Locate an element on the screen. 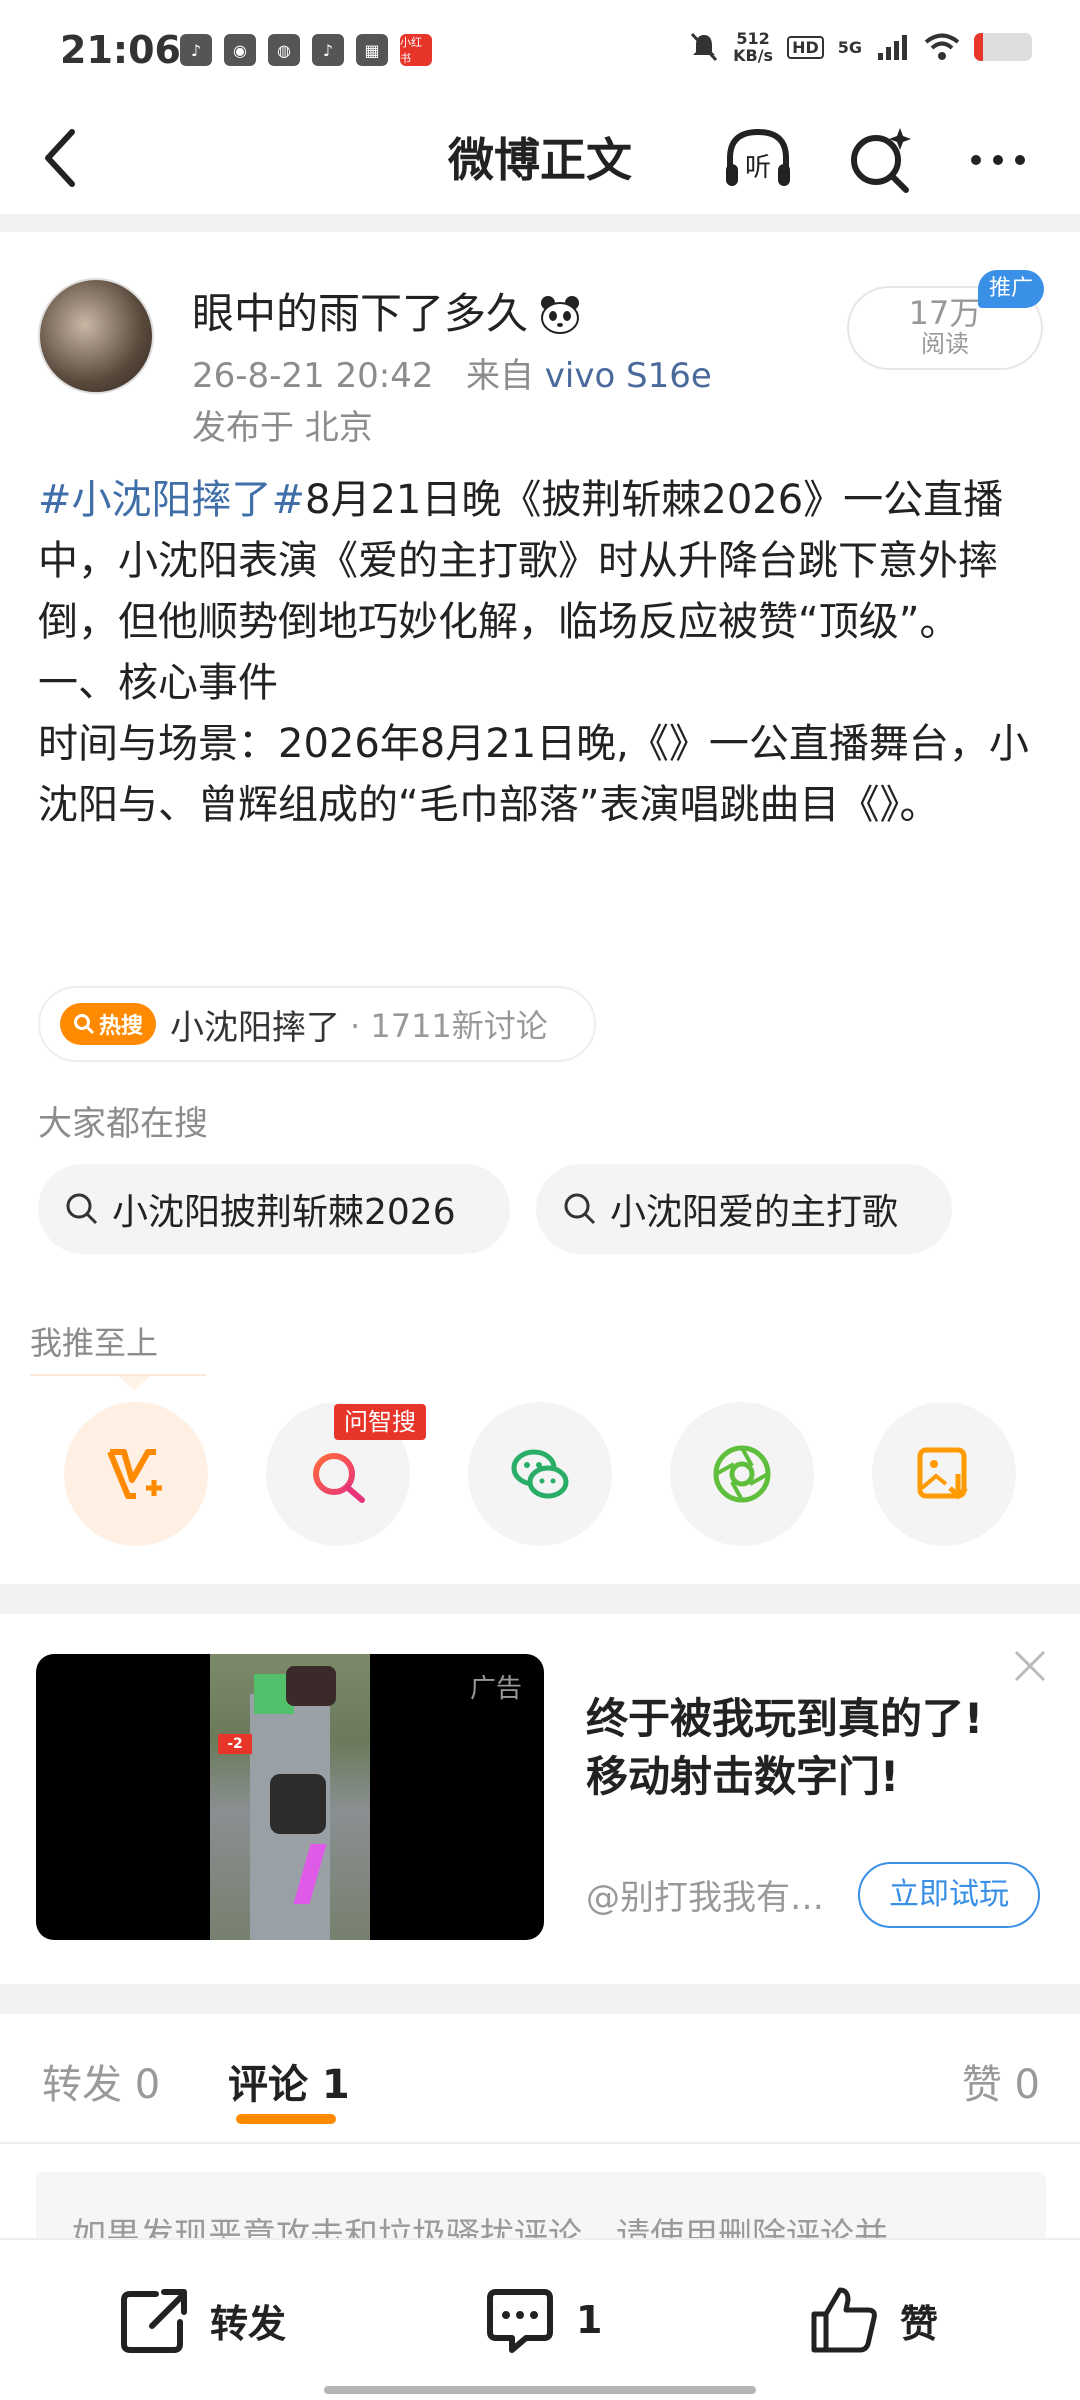 This screenshot has height=2400, width=1080. post-location: 发布于 北京 is located at coordinates (282, 428).